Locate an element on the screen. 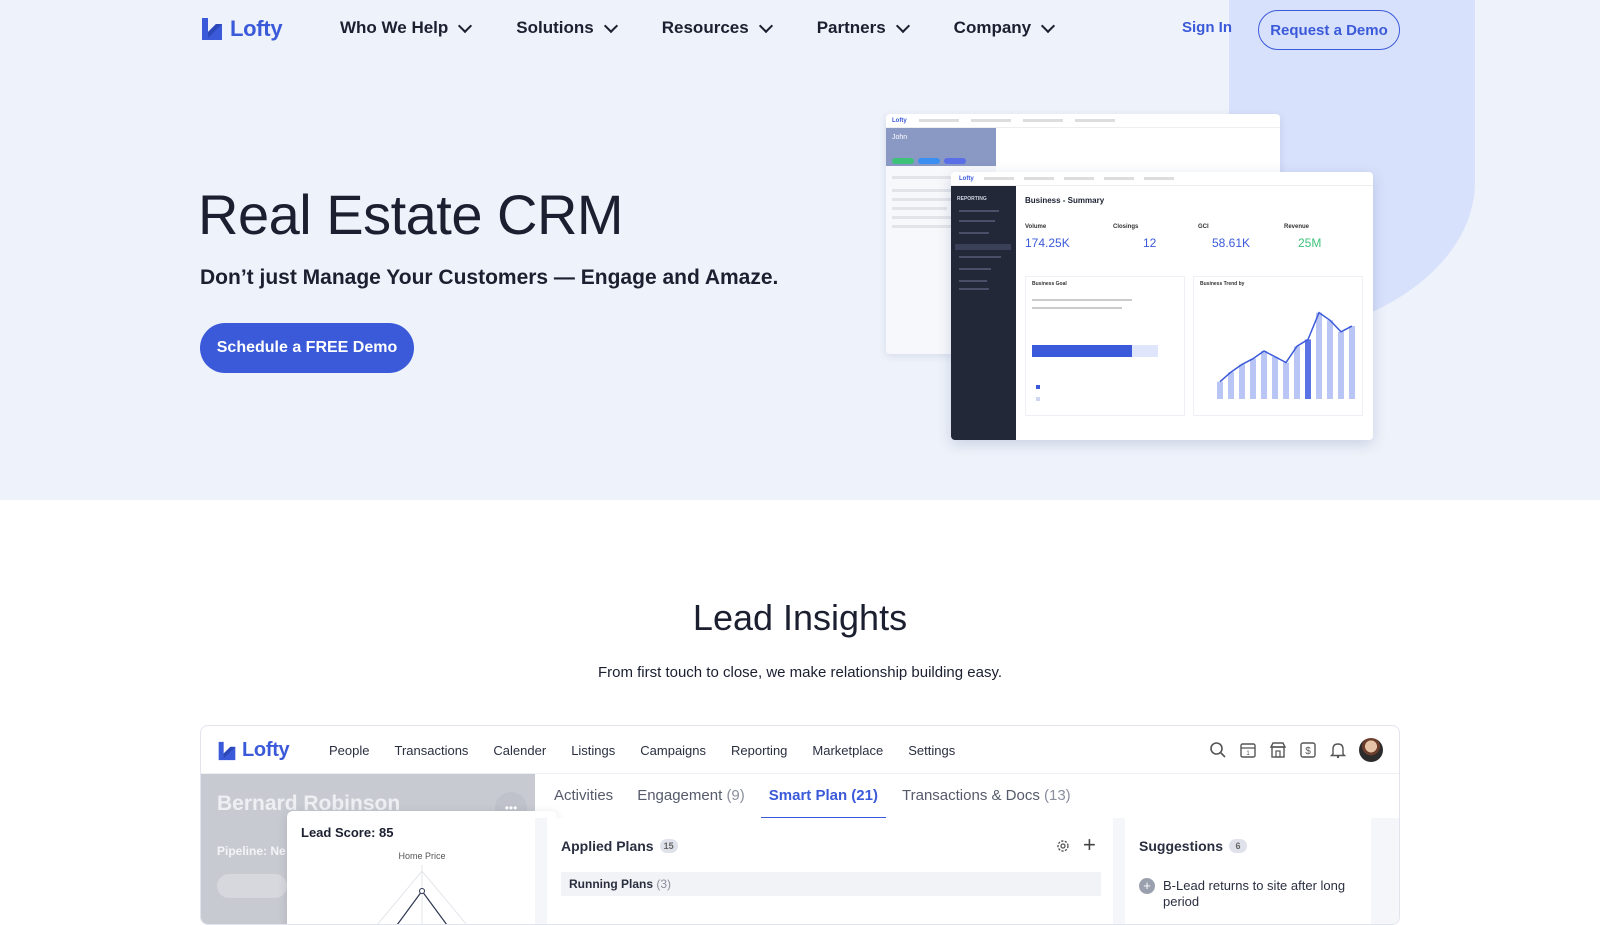 This screenshot has width=1600, height=925. tab-count: (9) is located at coordinates (735, 795).